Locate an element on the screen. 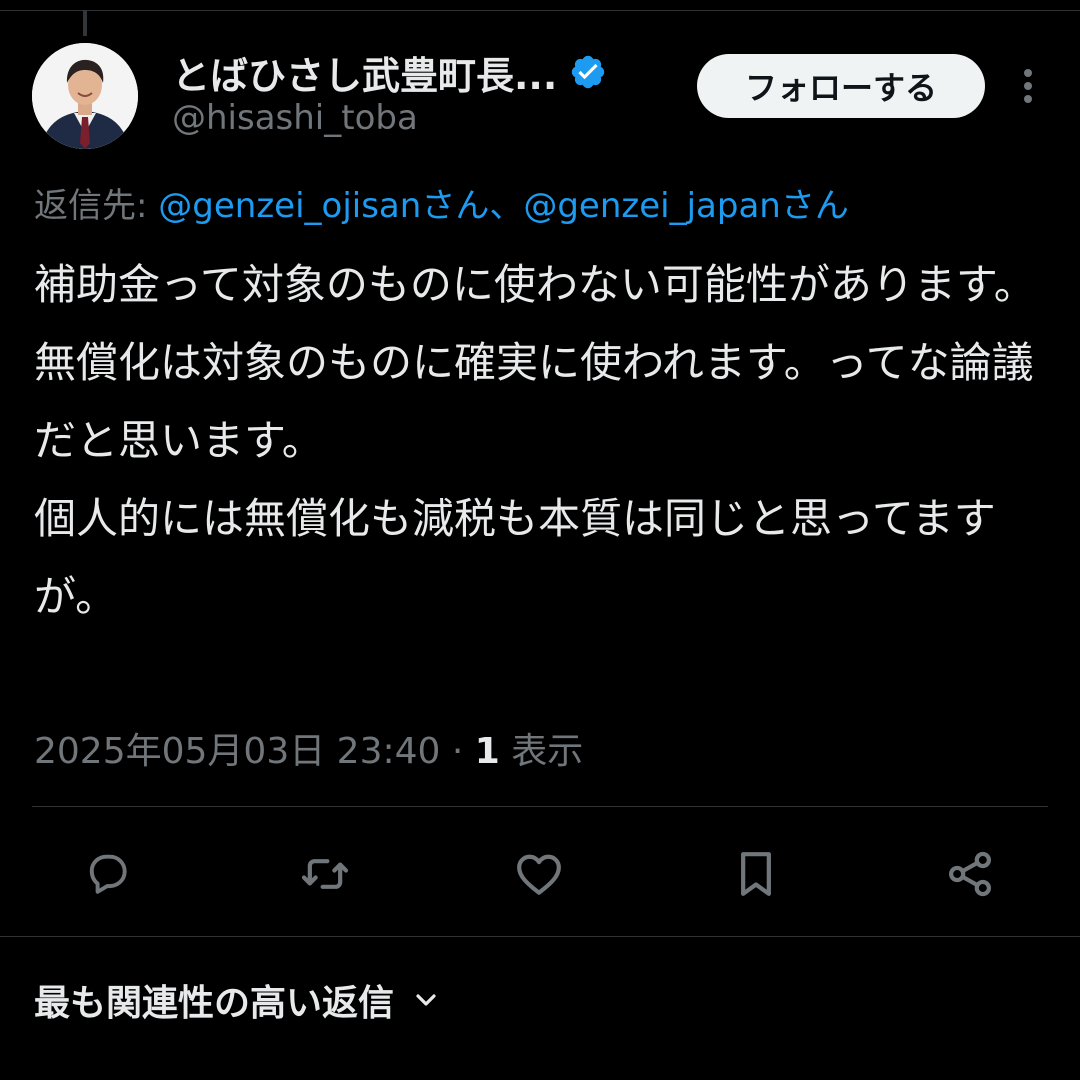 This screenshot has width=1080, height=1080. chevron-down-icon is located at coordinates (426, 1000).